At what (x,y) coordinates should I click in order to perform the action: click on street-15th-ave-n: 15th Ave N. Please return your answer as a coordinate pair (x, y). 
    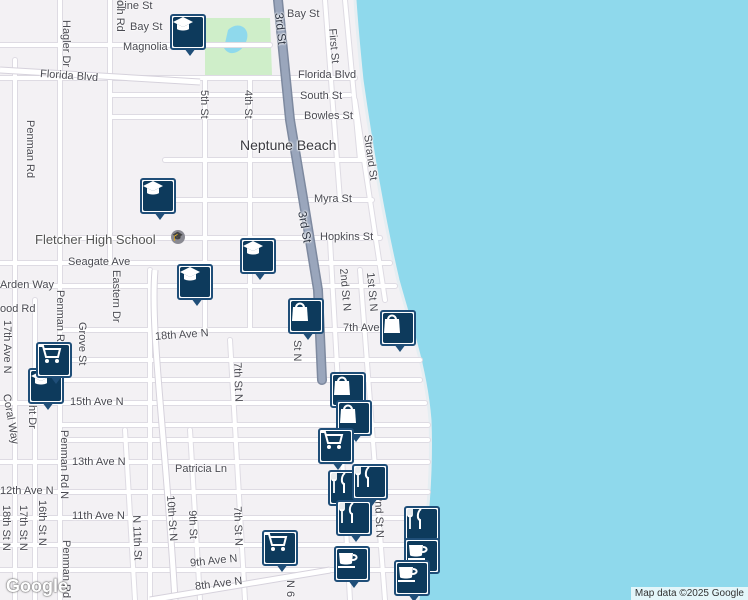
    Looking at the image, I should click on (97, 402).